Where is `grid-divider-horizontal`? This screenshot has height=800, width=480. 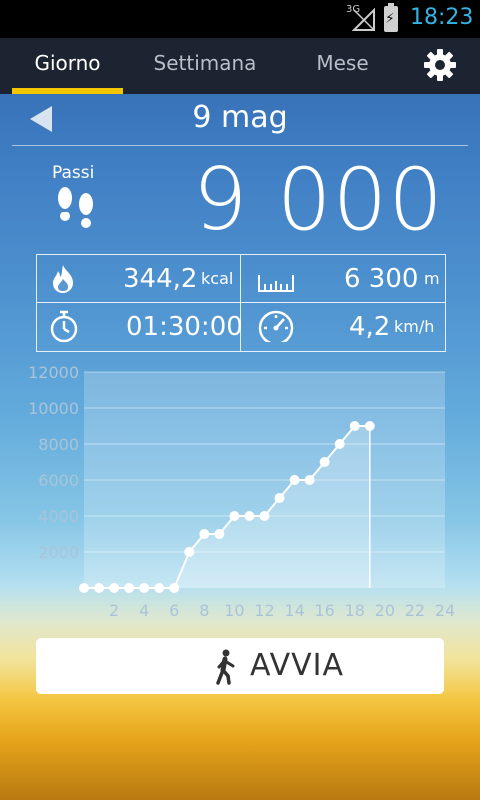 grid-divider-horizontal is located at coordinates (241, 302).